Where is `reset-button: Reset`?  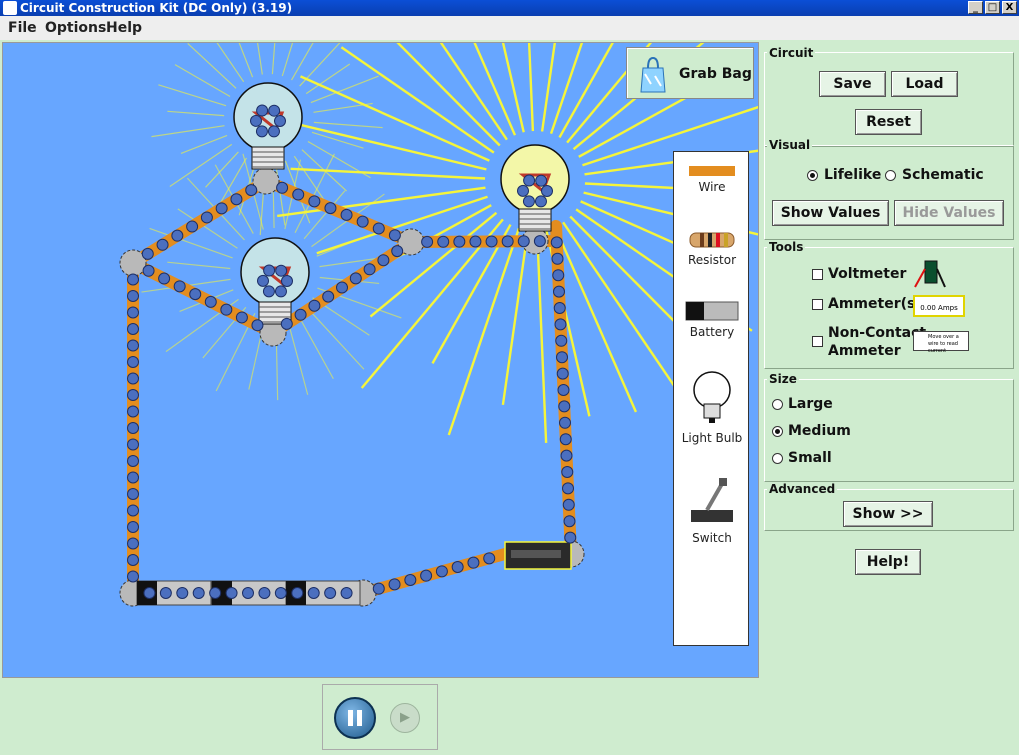 reset-button: Reset is located at coordinates (888, 122).